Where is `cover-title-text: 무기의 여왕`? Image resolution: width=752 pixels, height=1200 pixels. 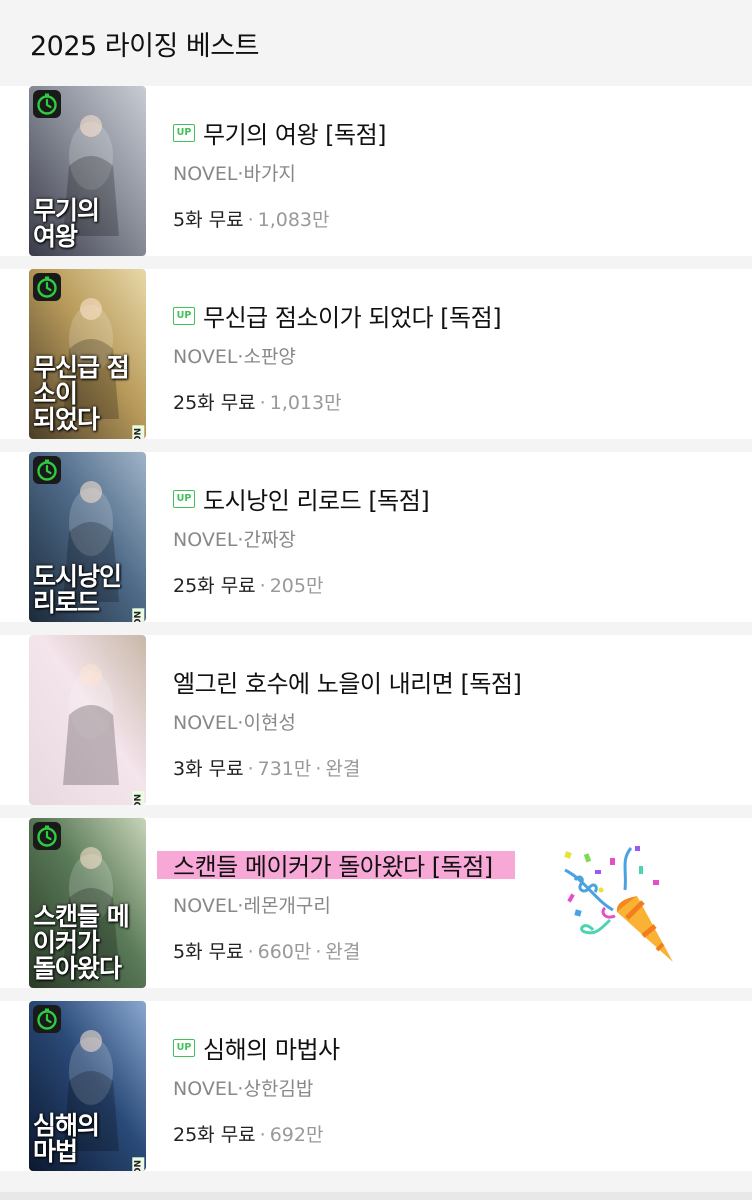 cover-title-text: 무기의 여왕 is located at coordinates (66, 223).